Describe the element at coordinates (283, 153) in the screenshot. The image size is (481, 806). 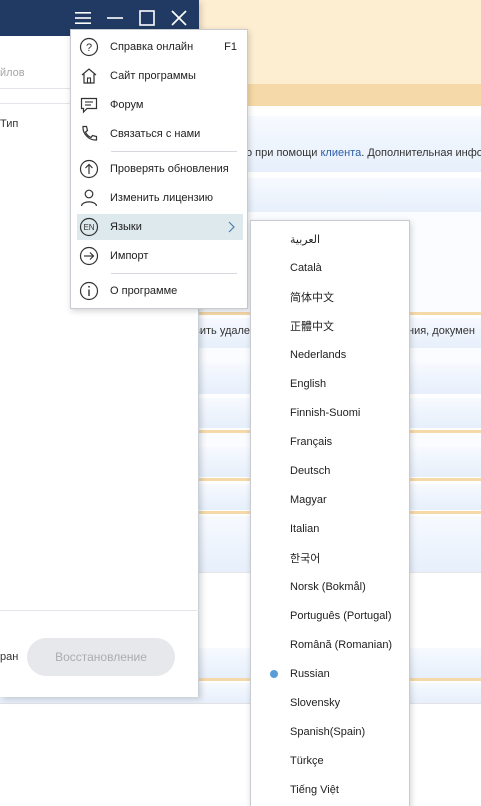
I see `web-text: о при помощи` at that location.